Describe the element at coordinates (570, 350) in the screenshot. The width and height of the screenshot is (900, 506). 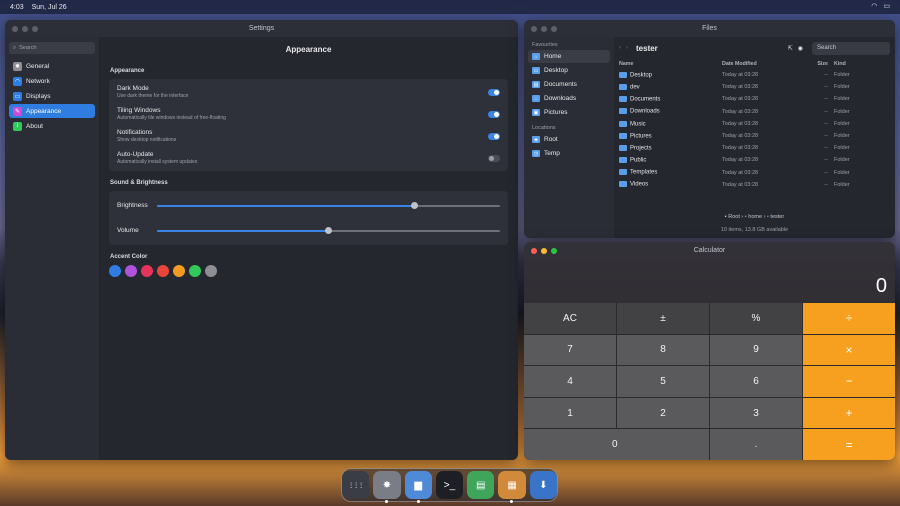
I see `key-7: 7` at that location.